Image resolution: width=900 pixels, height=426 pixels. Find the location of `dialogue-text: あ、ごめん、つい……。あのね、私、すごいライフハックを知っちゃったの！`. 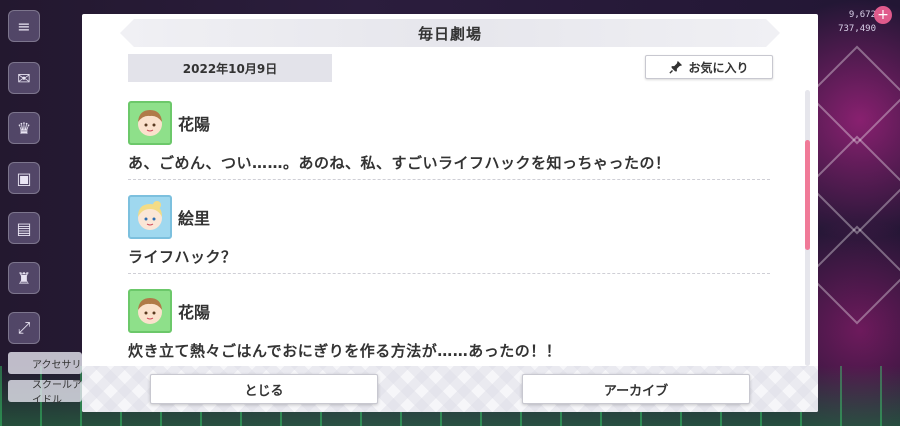

dialogue-text: あ、ごめん、つい……。あのね、私、すごいライフハックを知っちゃったの！ is located at coordinates (399, 163).